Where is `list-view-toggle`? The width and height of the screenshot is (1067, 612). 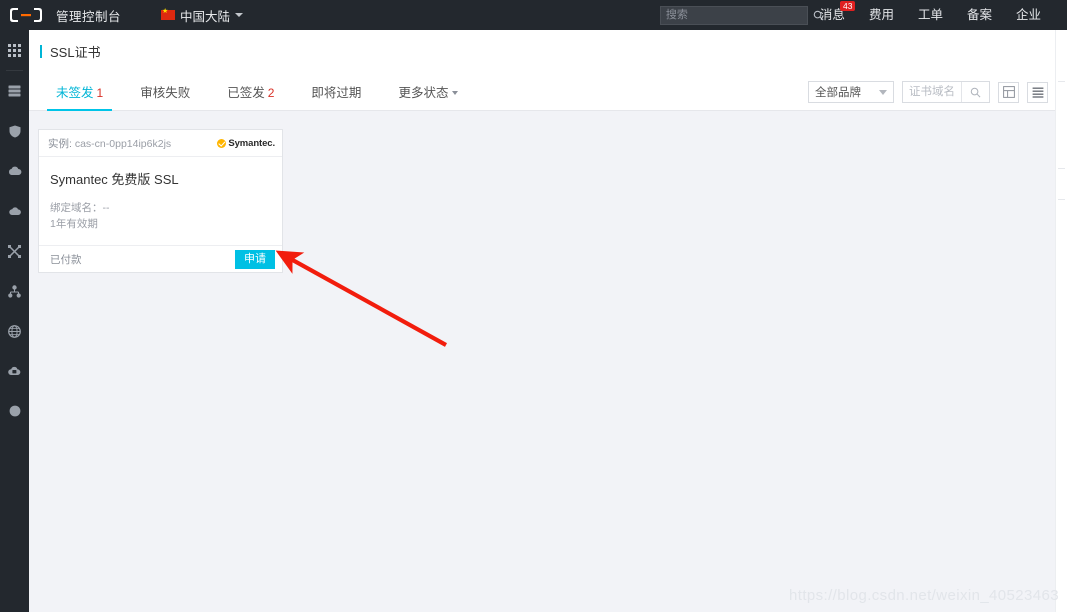 list-view-toggle is located at coordinates (1037, 92).